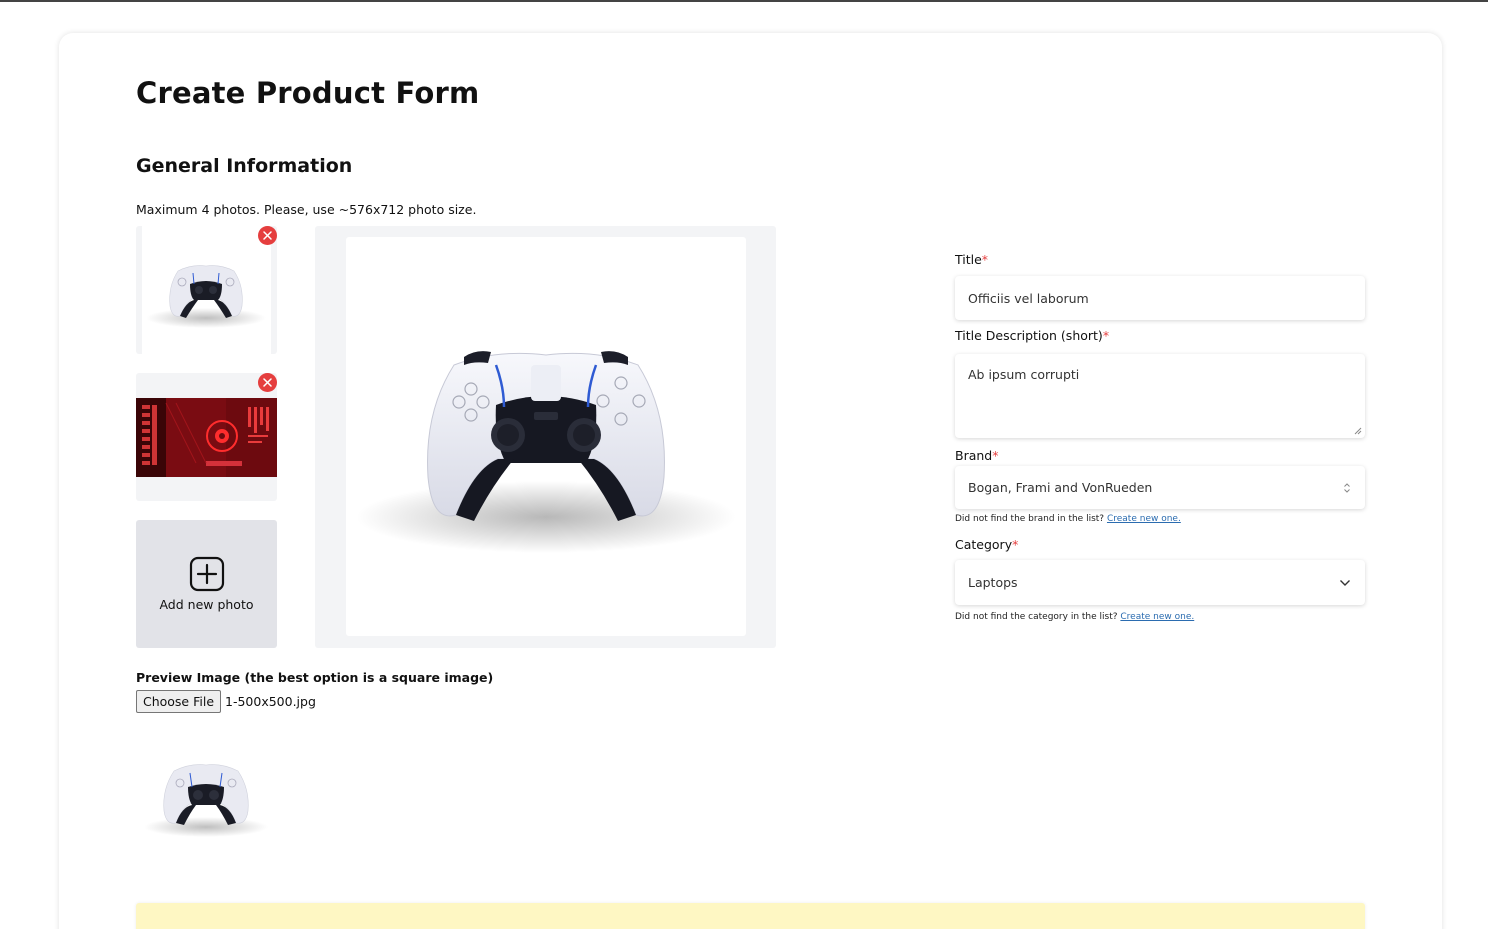 The height and width of the screenshot is (929, 1488). I want to click on brand-selected-value: Bogan, Frami and VonRueden, so click(1060, 487).